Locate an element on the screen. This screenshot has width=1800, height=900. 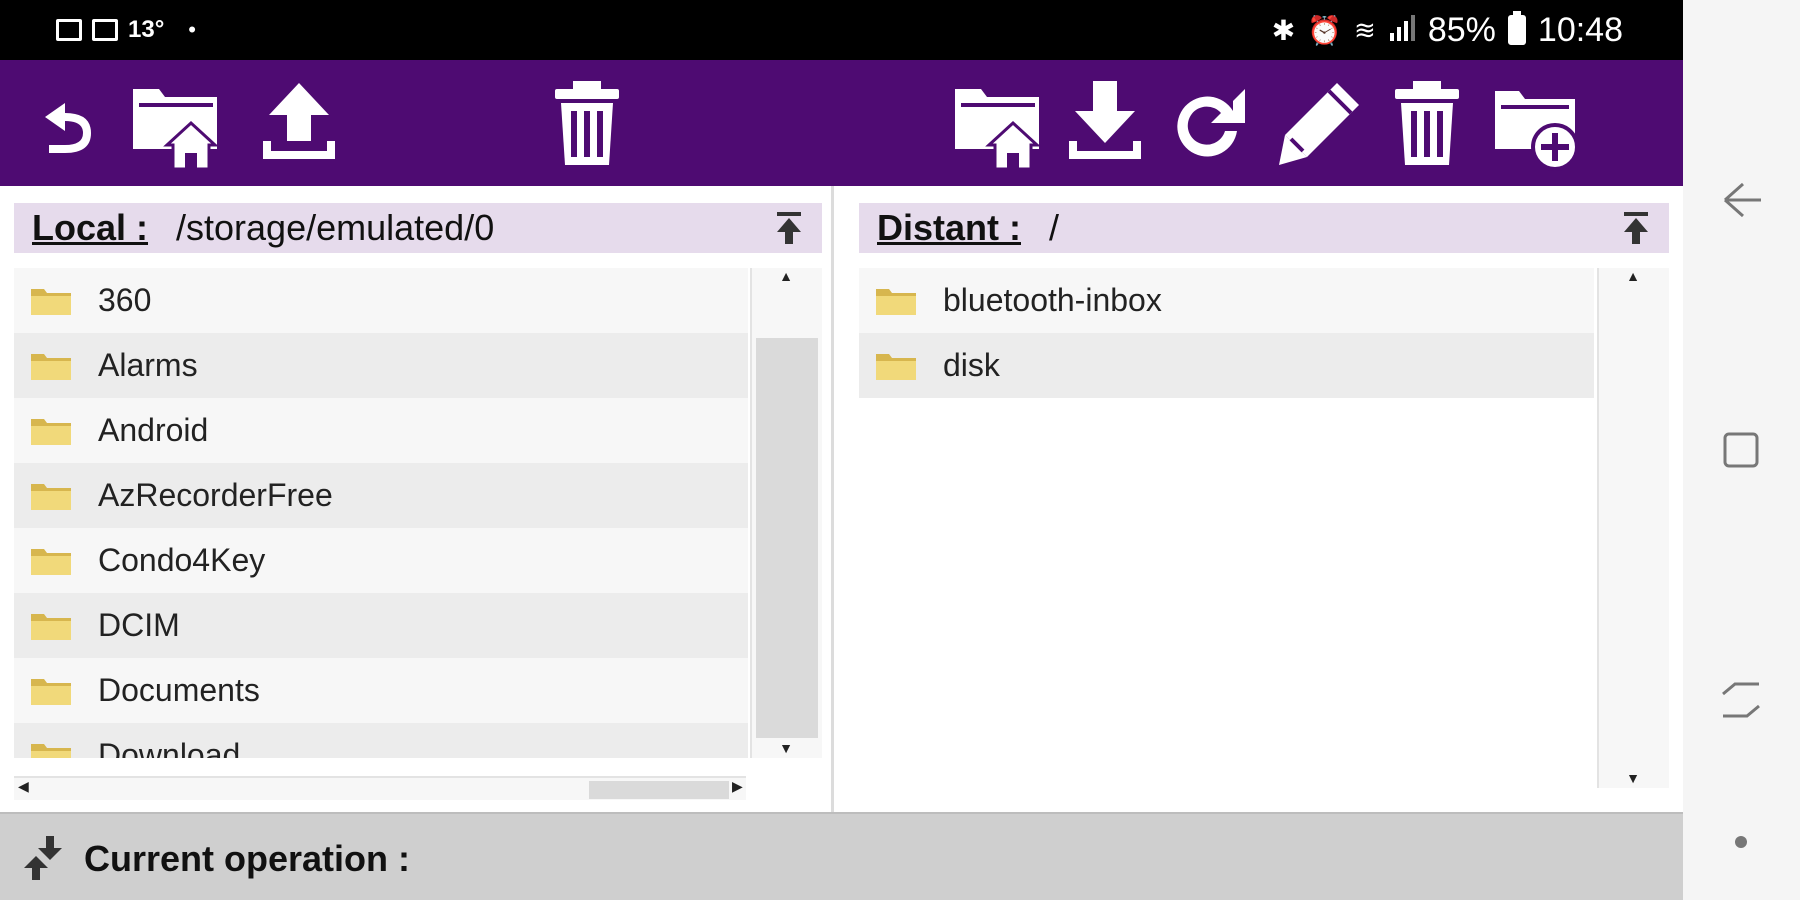
clock: 10:48 is located at coordinates (1580, 29).